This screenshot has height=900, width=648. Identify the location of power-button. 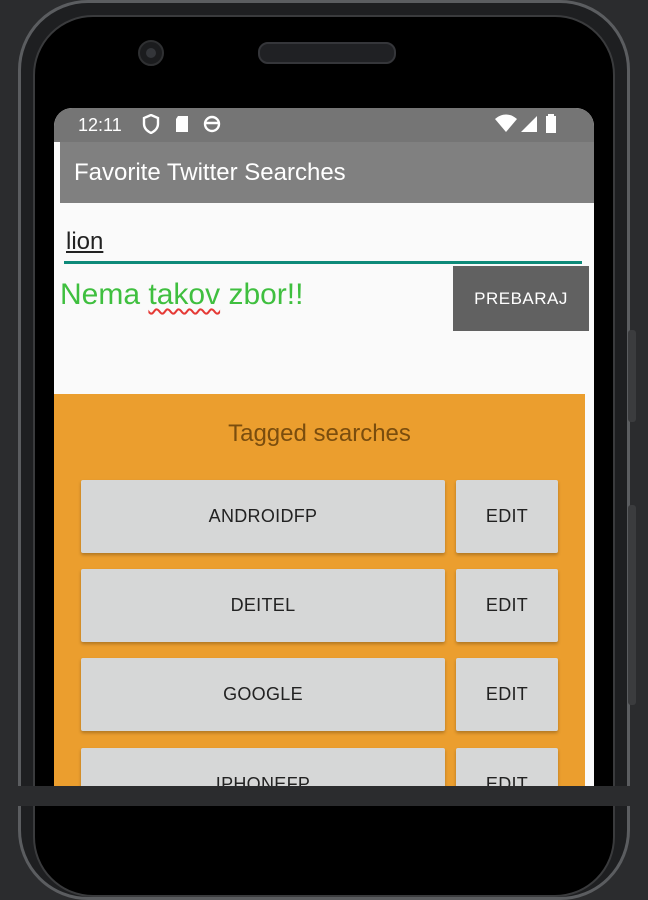
(632, 376).